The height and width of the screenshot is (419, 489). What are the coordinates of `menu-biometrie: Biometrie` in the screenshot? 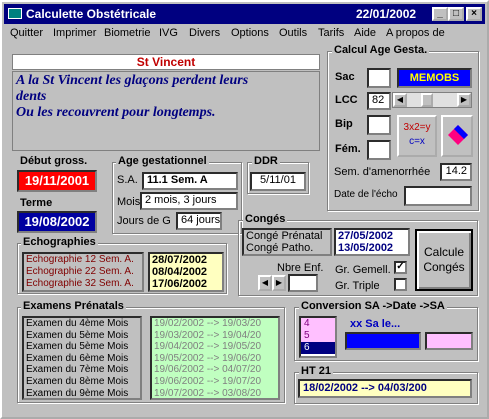 It's located at (127, 33).